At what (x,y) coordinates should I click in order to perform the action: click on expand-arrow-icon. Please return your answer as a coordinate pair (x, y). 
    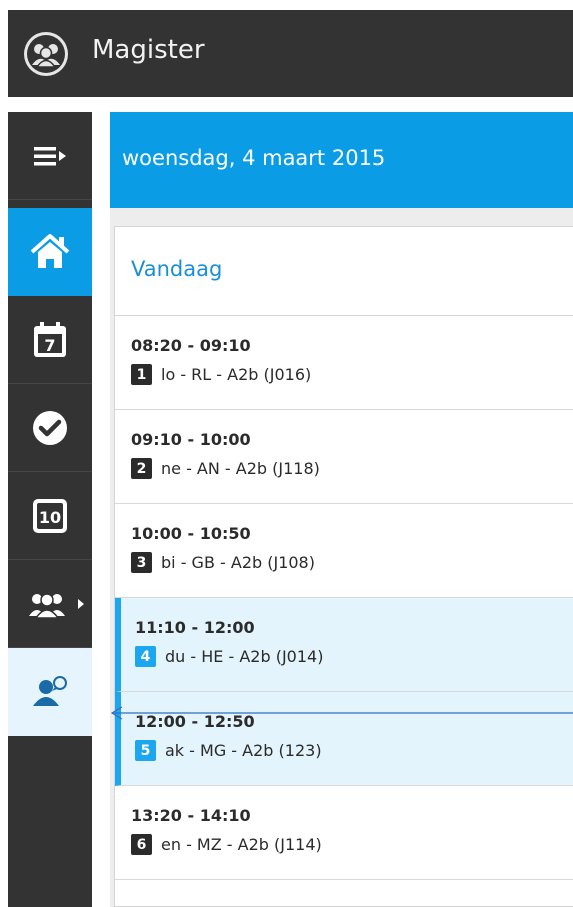
    Looking at the image, I should click on (81, 603).